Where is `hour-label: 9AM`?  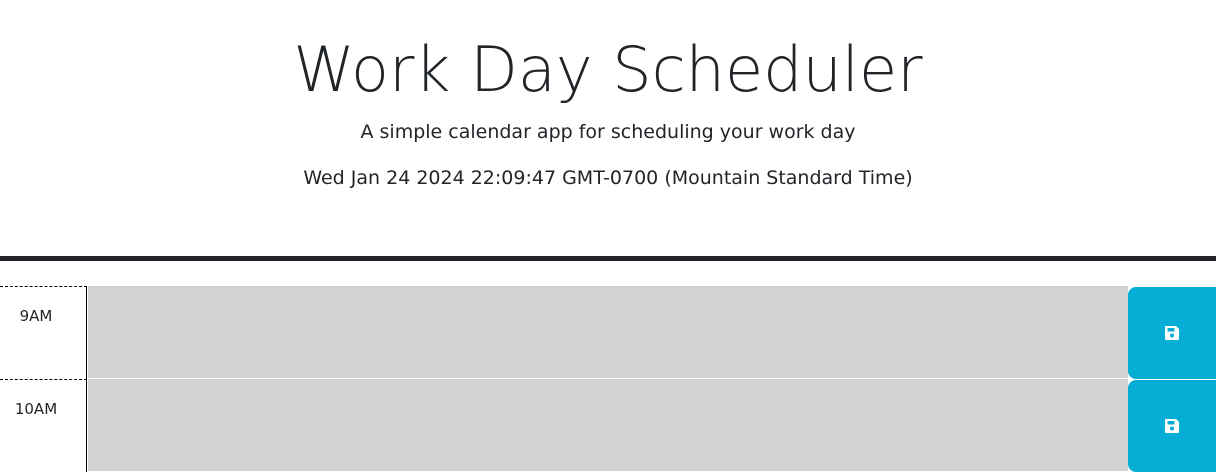 hour-label: 9AM is located at coordinates (43, 332).